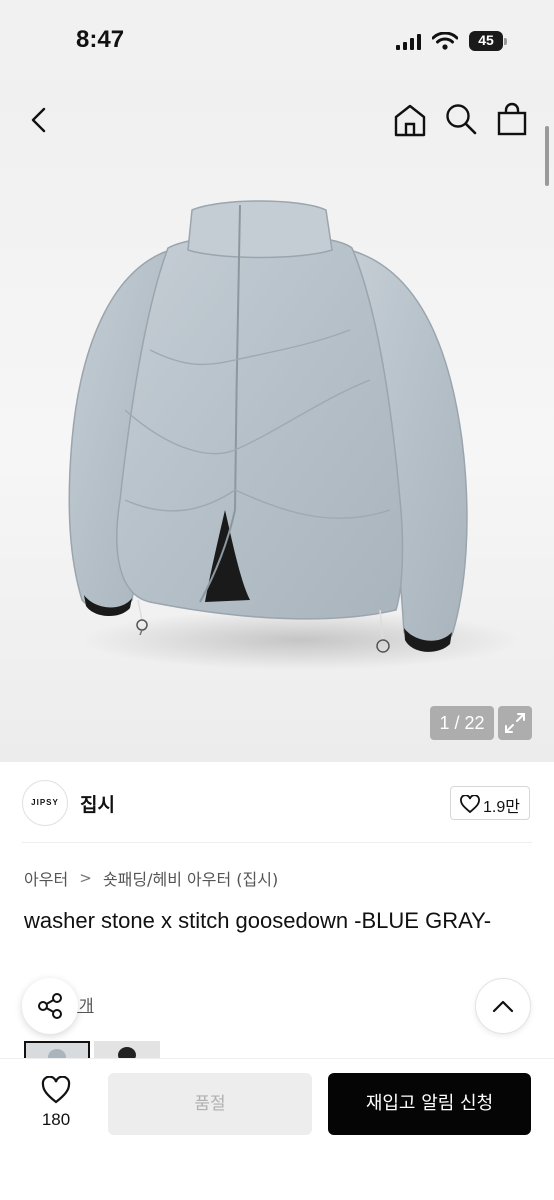 This screenshot has width=554, height=1200. Describe the element at coordinates (462, 723) in the screenshot. I see `image-counter: 1 / 22` at that location.